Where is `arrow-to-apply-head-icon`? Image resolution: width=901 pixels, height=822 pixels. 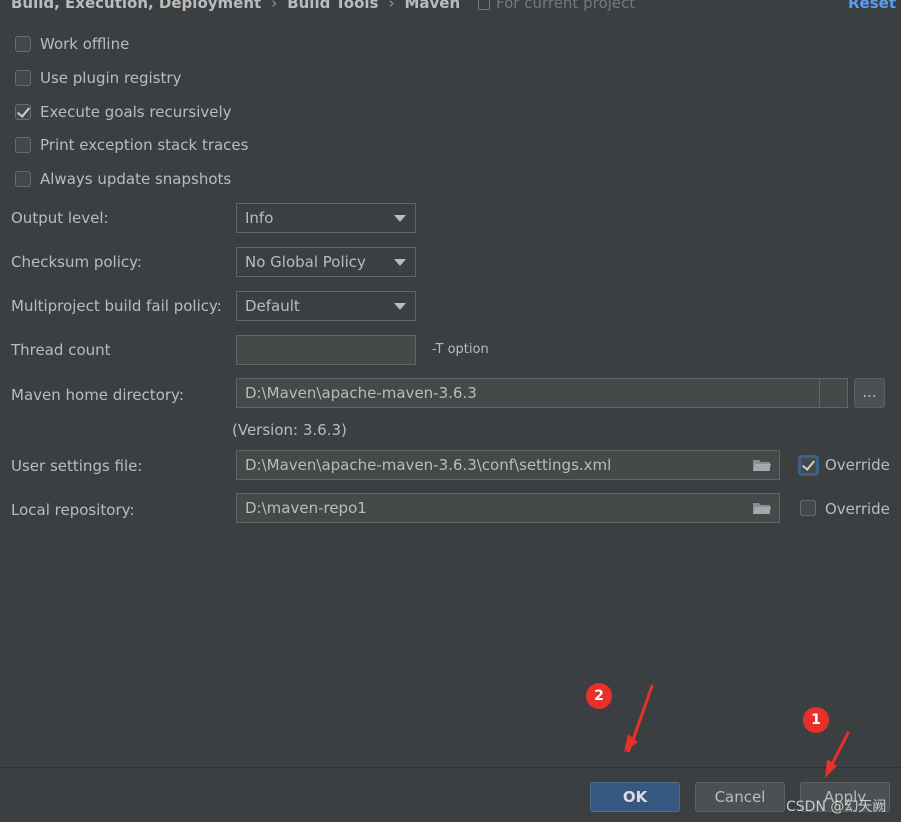
arrow-to-apply-head-icon is located at coordinates (831, 768).